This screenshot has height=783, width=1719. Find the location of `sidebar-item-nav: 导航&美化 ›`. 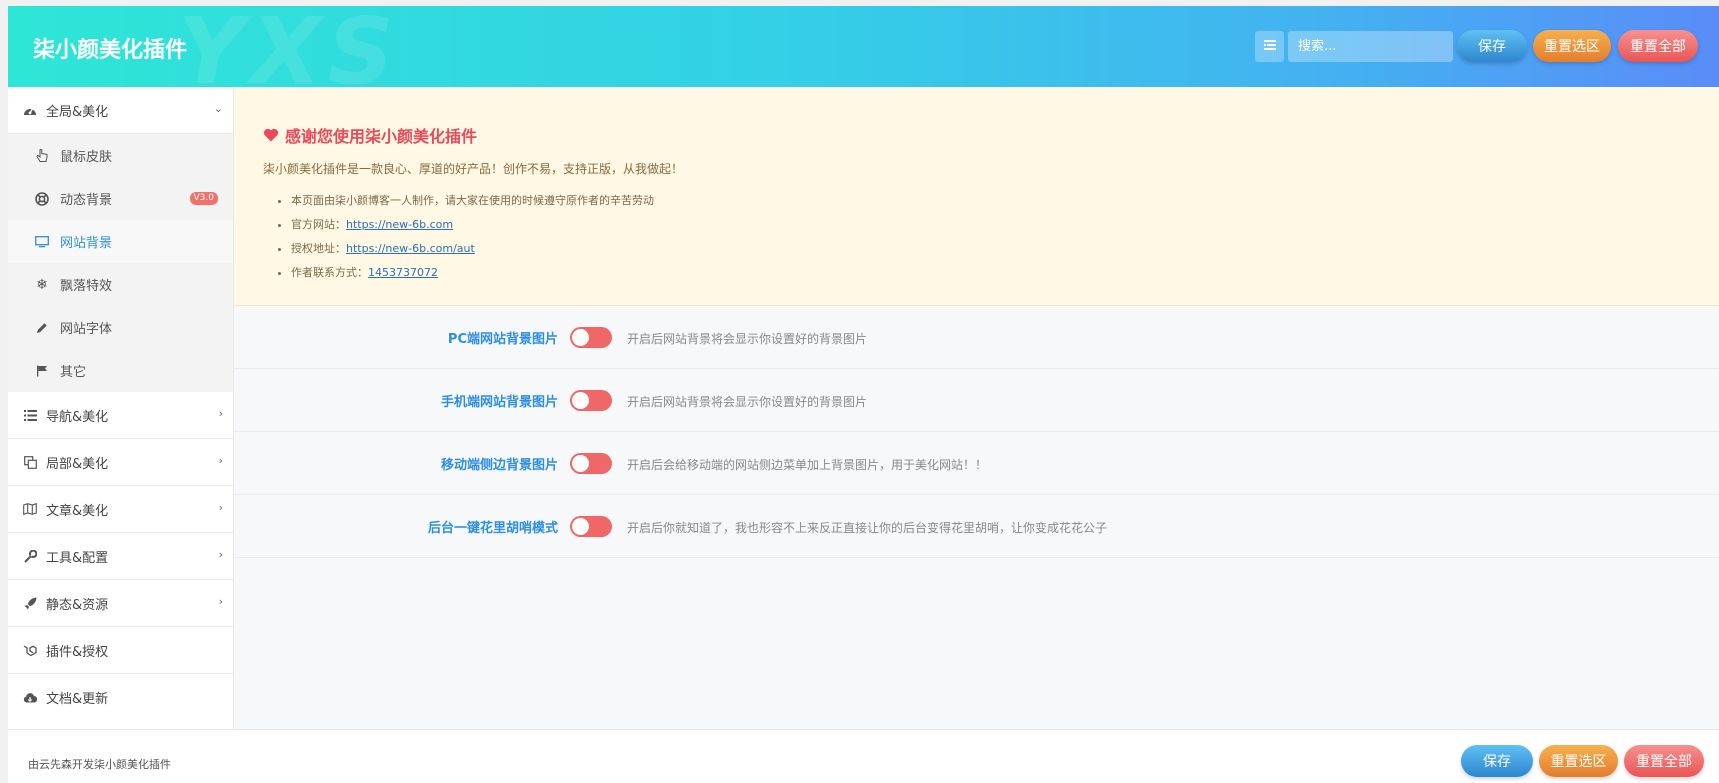

sidebar-item-nav: 导航&美化 › is located at coordinates (120, 415).